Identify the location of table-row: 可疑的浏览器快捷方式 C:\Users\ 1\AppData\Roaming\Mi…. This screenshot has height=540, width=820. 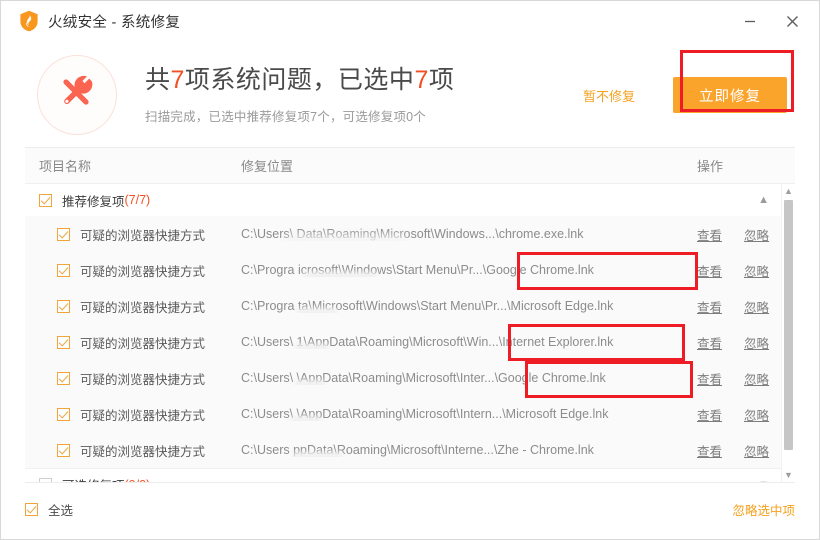
(410, 342).